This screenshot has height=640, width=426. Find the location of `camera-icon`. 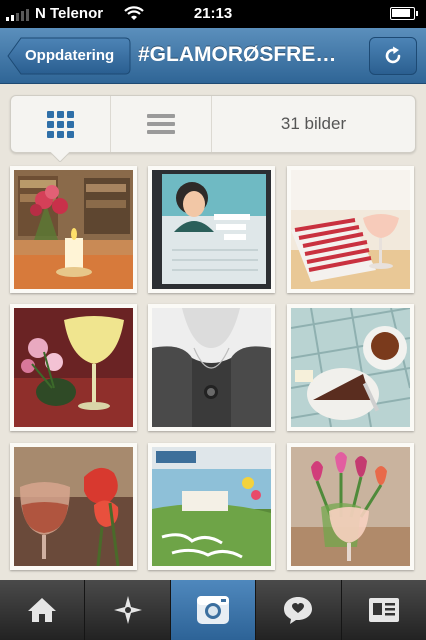

camera-icon is located at coordinates (213, 610).